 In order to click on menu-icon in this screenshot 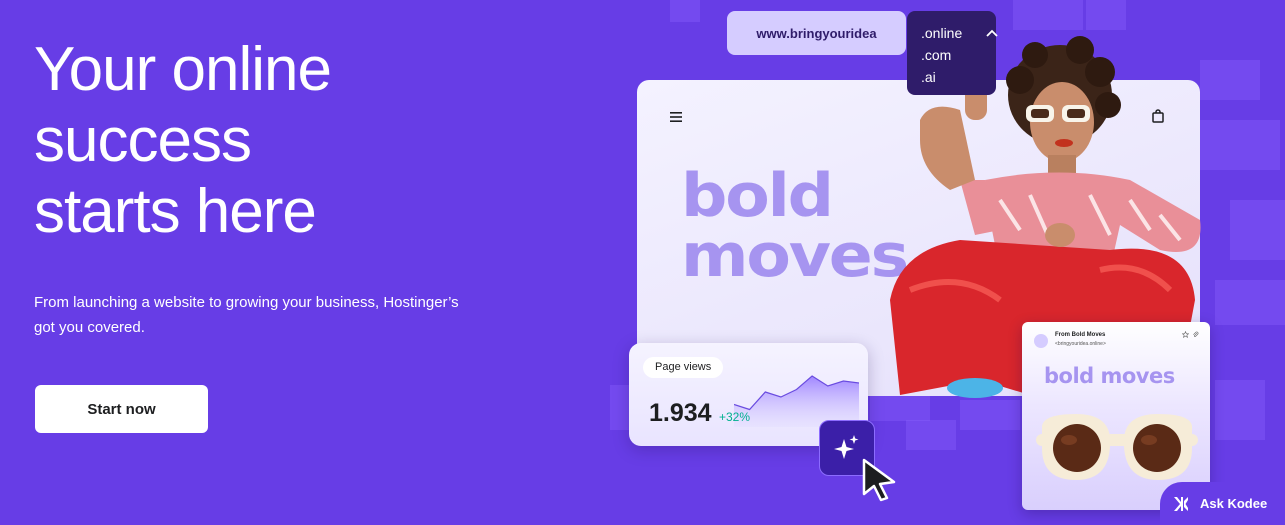, I will do `click(676, 117)`.